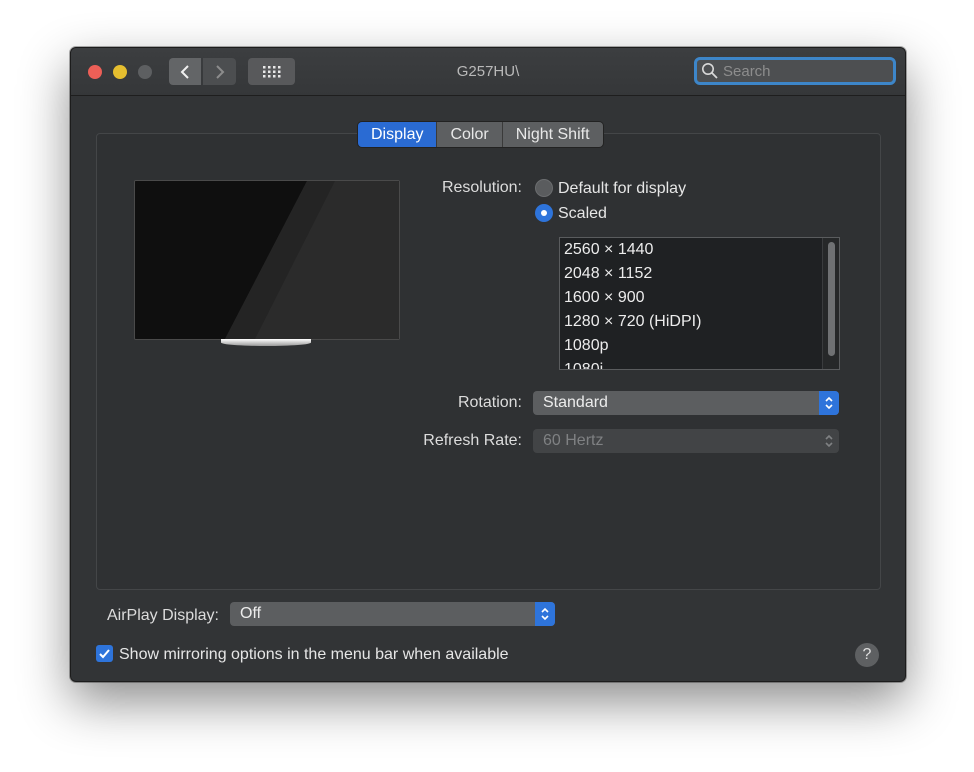  What do you see at coordinates (699, 322) in the screenshot?
I see `resolution-item: 1280 × 720 (HiDPI)` at bounding box center [699, 322].